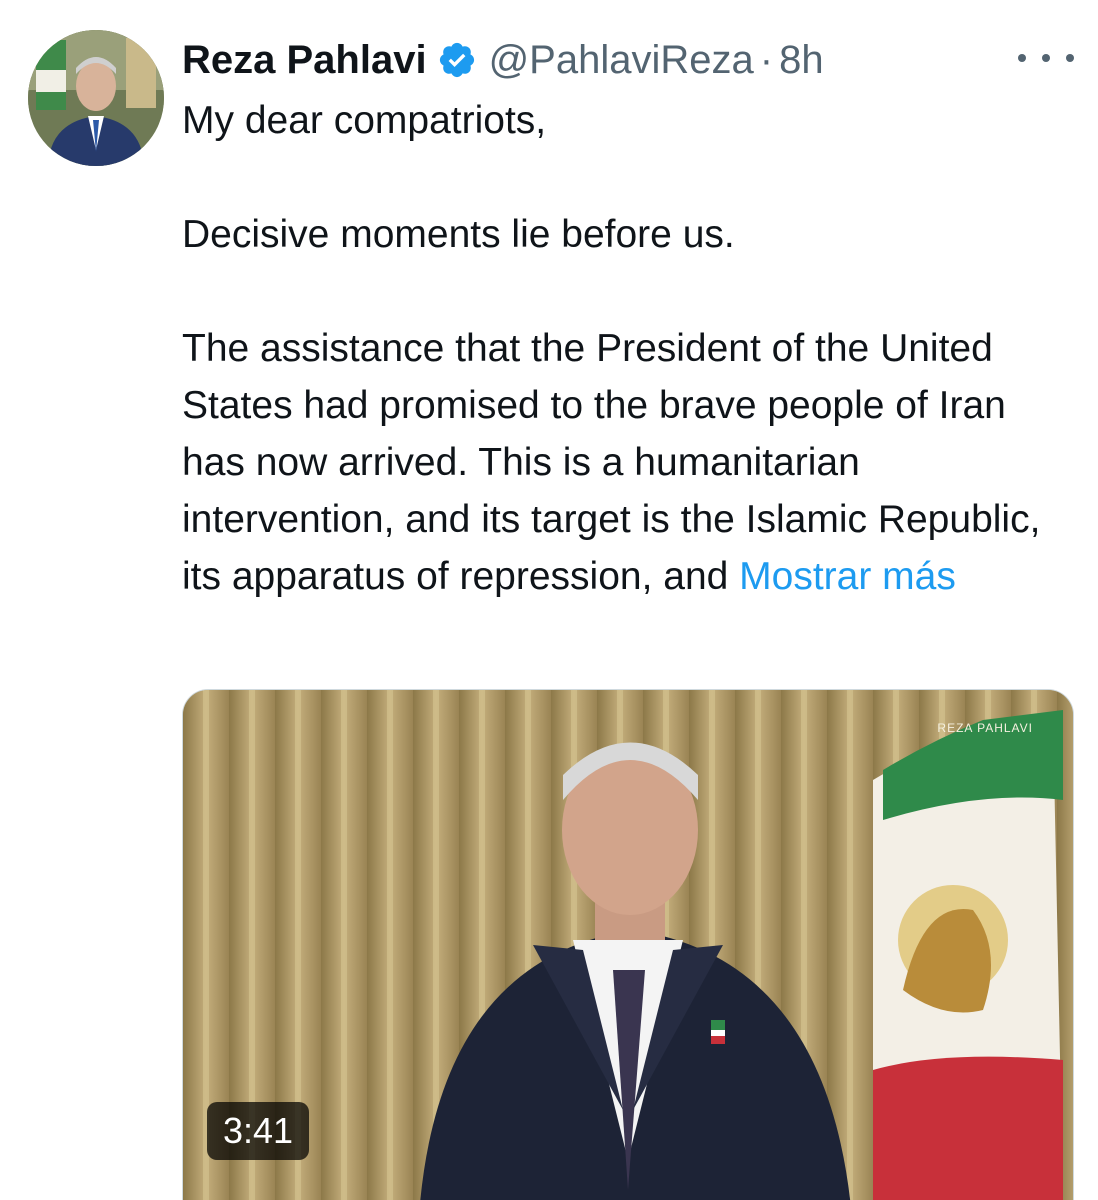  What do you see at coordinates (621, 60) in the screenshot?
I see `author-handle: @PahlaviReza` at bounding box center [621, 60].